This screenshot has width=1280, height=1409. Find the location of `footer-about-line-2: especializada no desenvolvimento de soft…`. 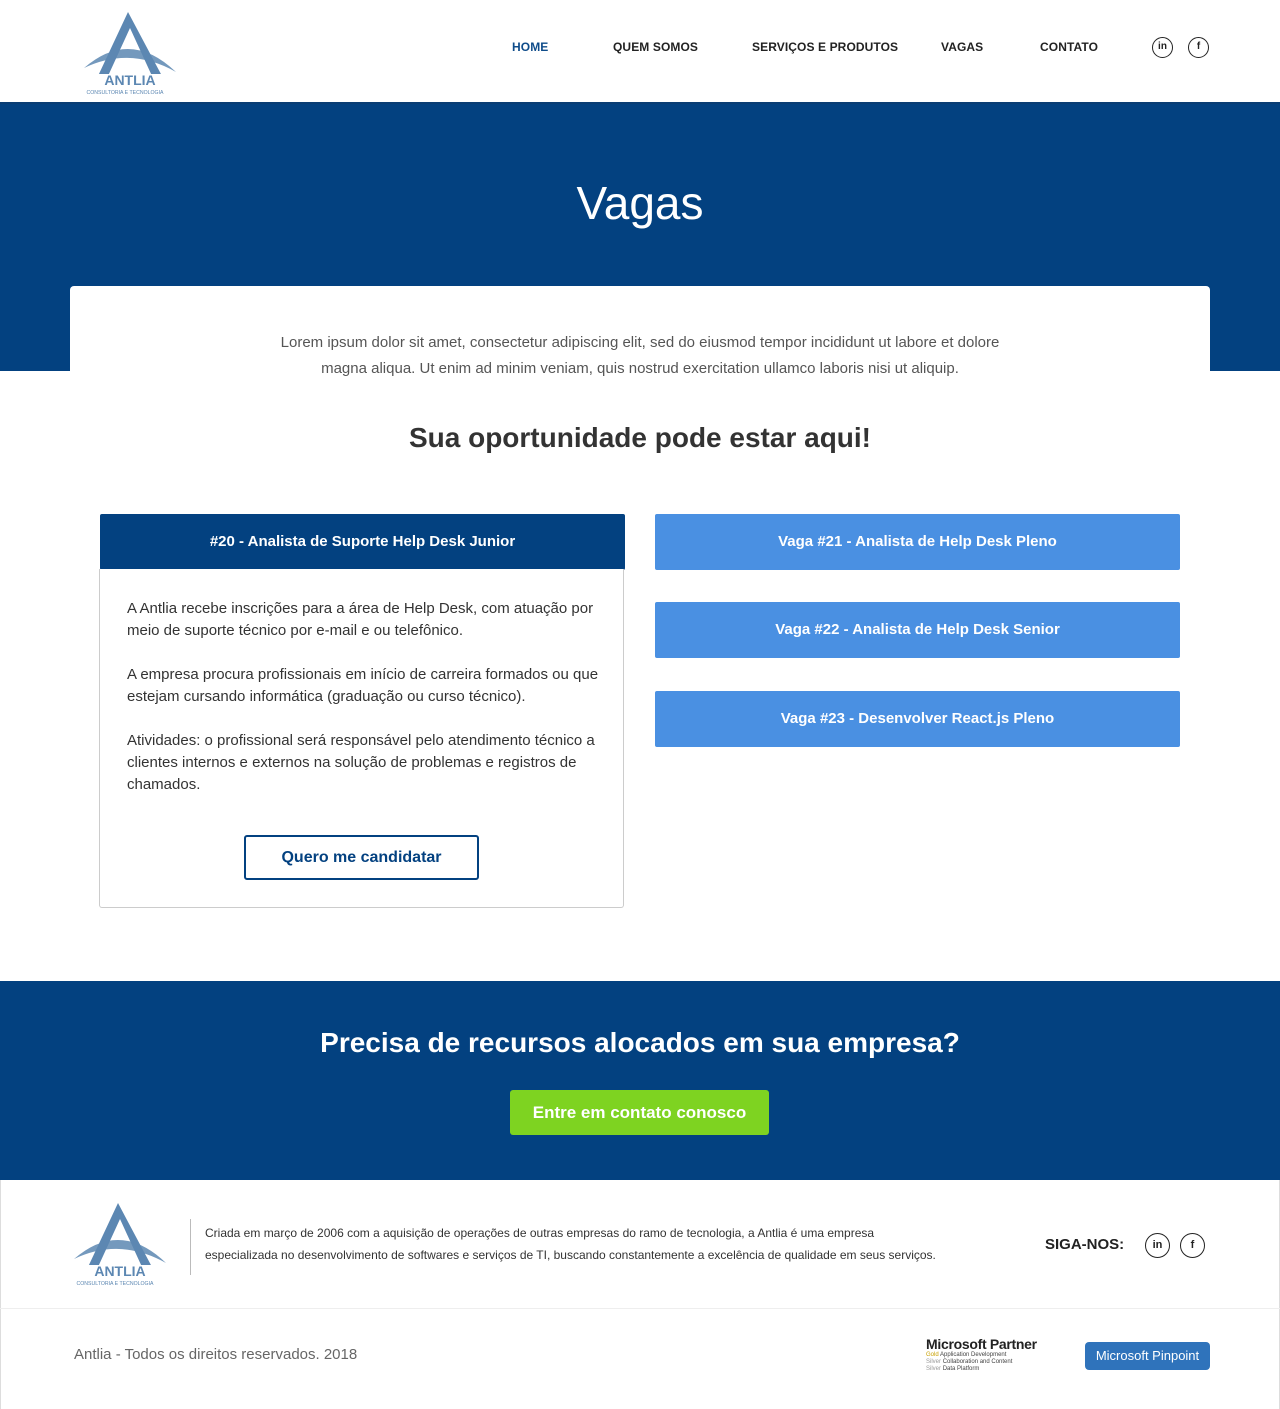

footer-about-line-2: especializada no desenvolvimento de soft… is located at coordinates (570, 1255).